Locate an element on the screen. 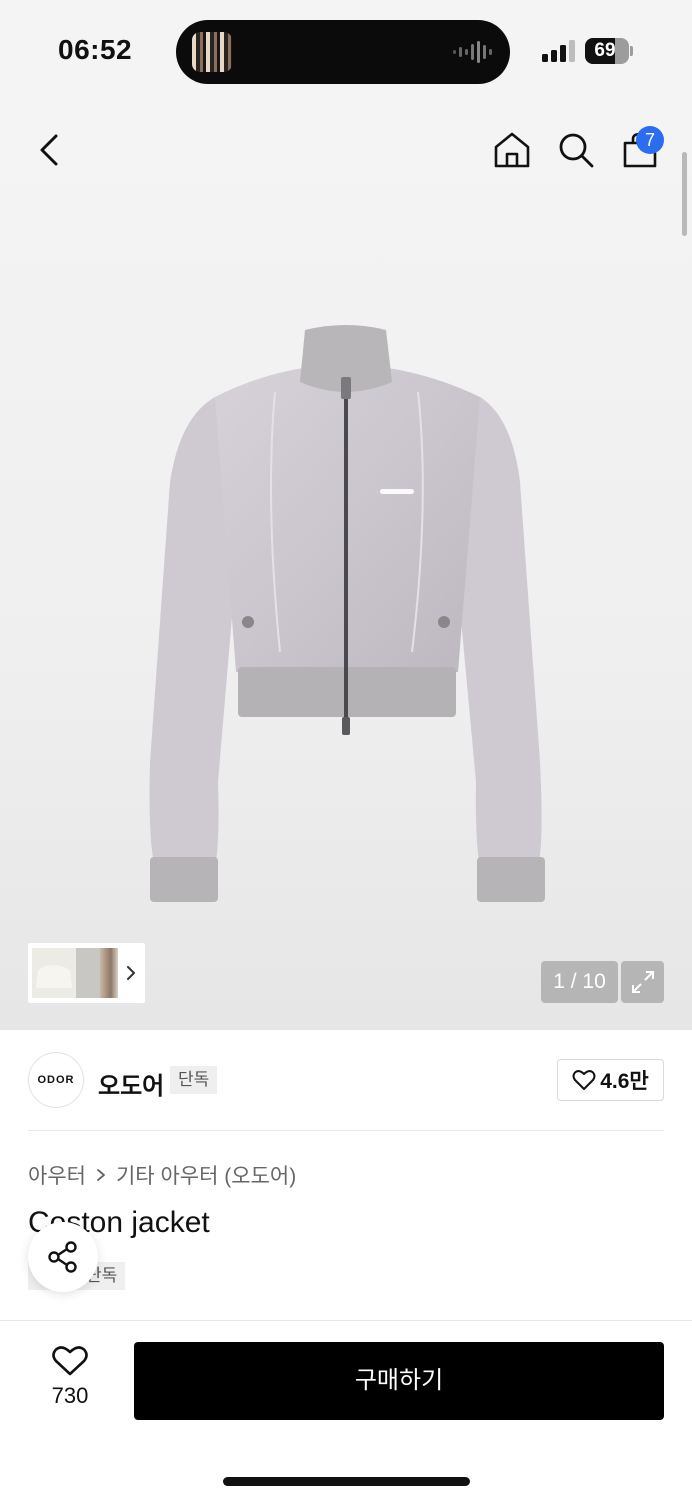 This screenshot has width=692, height=1500. bottom-action-bar: 730 구매하기 is located at coordinates (346, 1410).